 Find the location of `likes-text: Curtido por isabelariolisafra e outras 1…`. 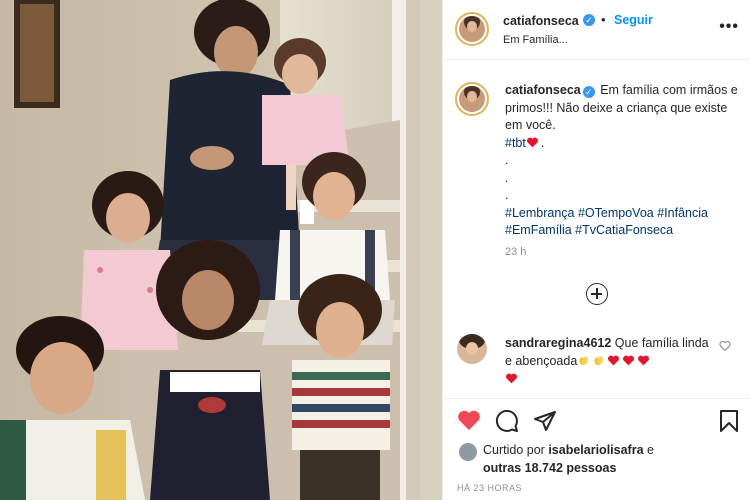

likes-text: Curtido por isabelariolisafra e outras 1… is located at coordinates (614, 459).